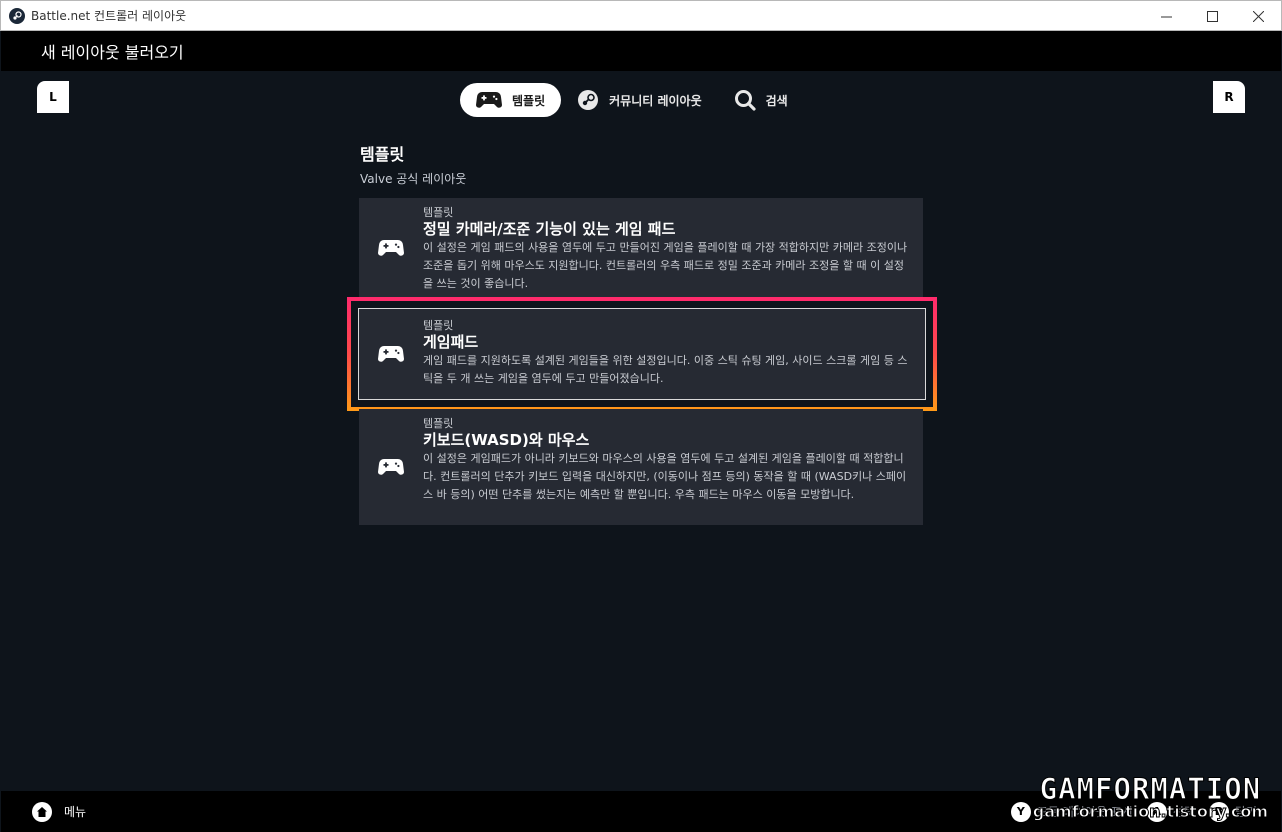  I want to click on steam-icon, so click(588, 100).